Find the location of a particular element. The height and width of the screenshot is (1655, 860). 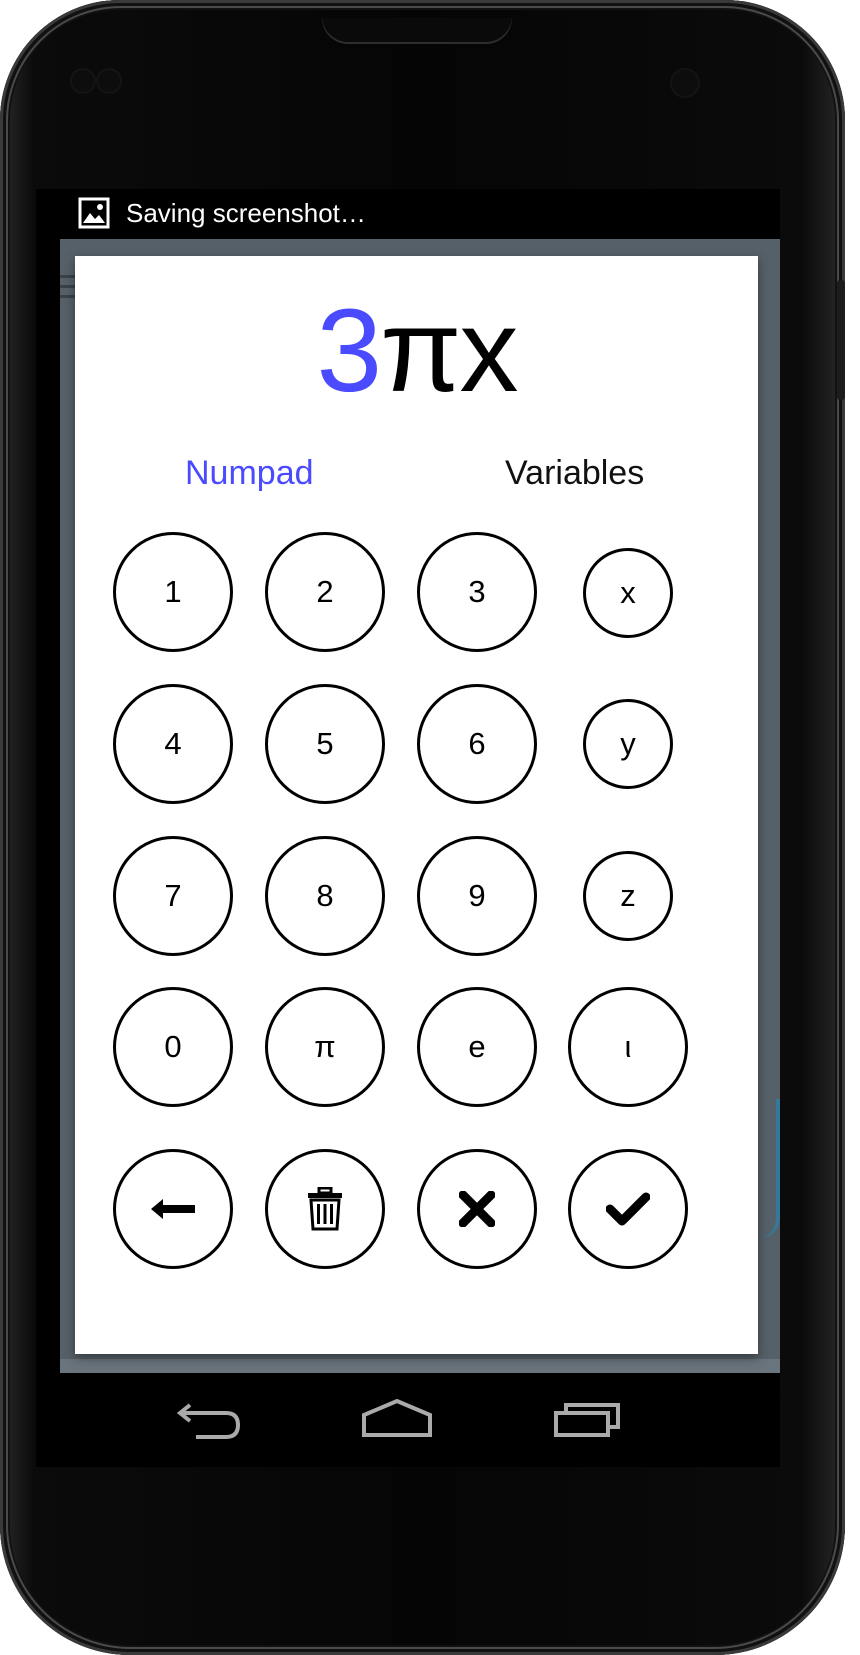

key-x: x is located at coordinates (628, 593).